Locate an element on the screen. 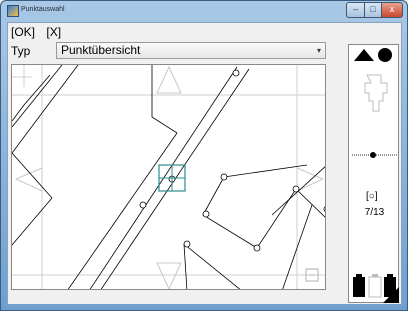 This screenshot has width=408, height=311. maximize-button: □ is located at coordinates (373, 10).